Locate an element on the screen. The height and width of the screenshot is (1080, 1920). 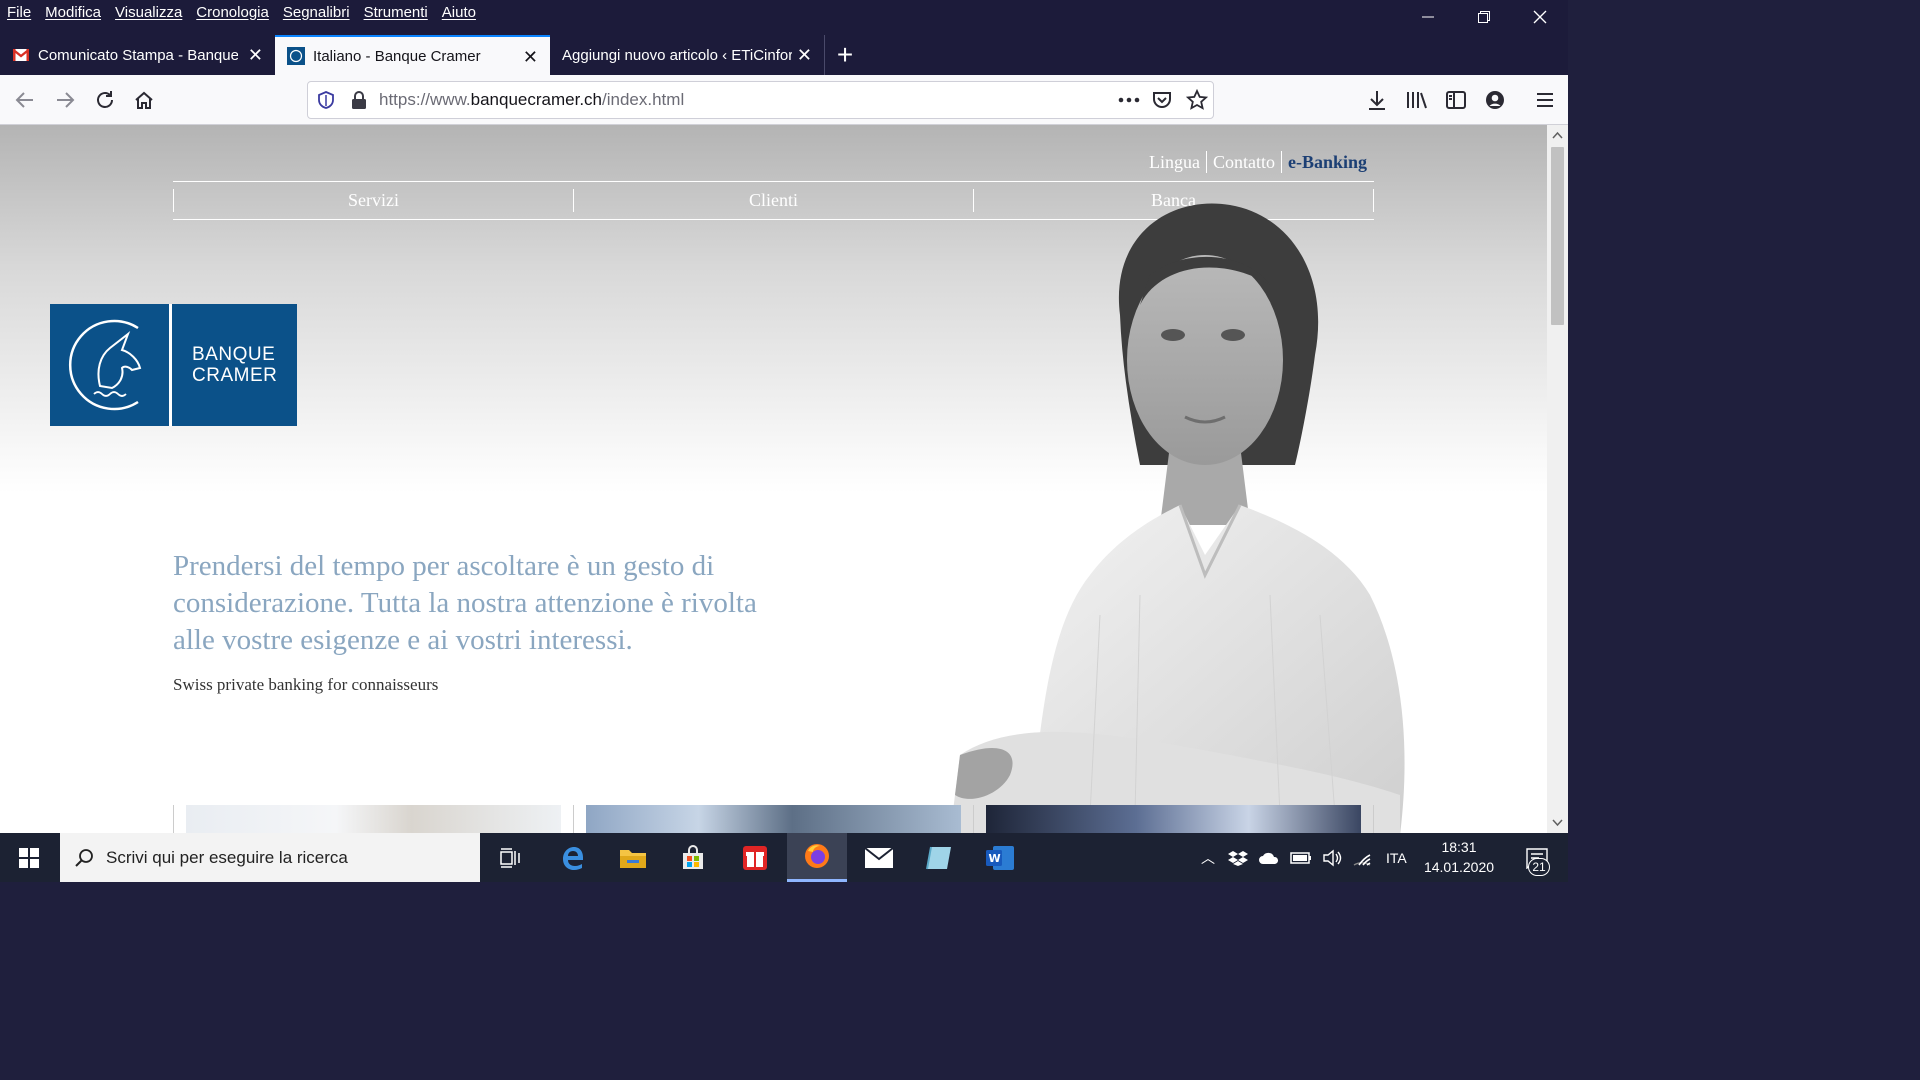
action-center-button: 21 is located at coordinates (1537, 857).